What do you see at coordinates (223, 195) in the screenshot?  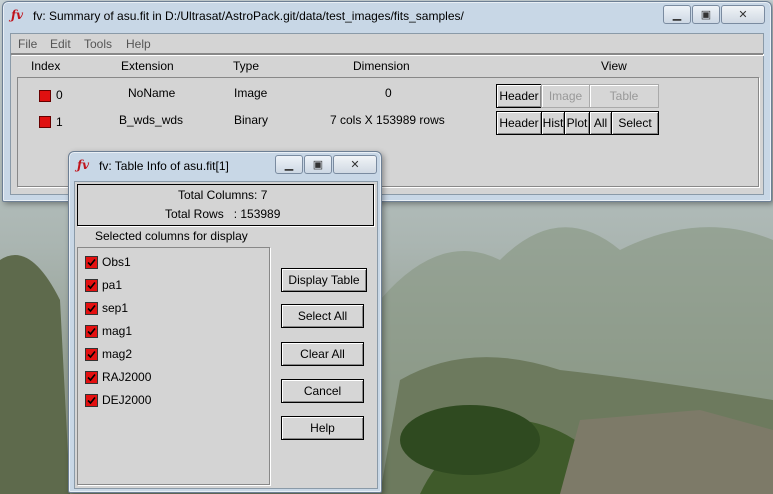 I see `total-columns: Total Columns: 7` at bounding box center [223, 195].